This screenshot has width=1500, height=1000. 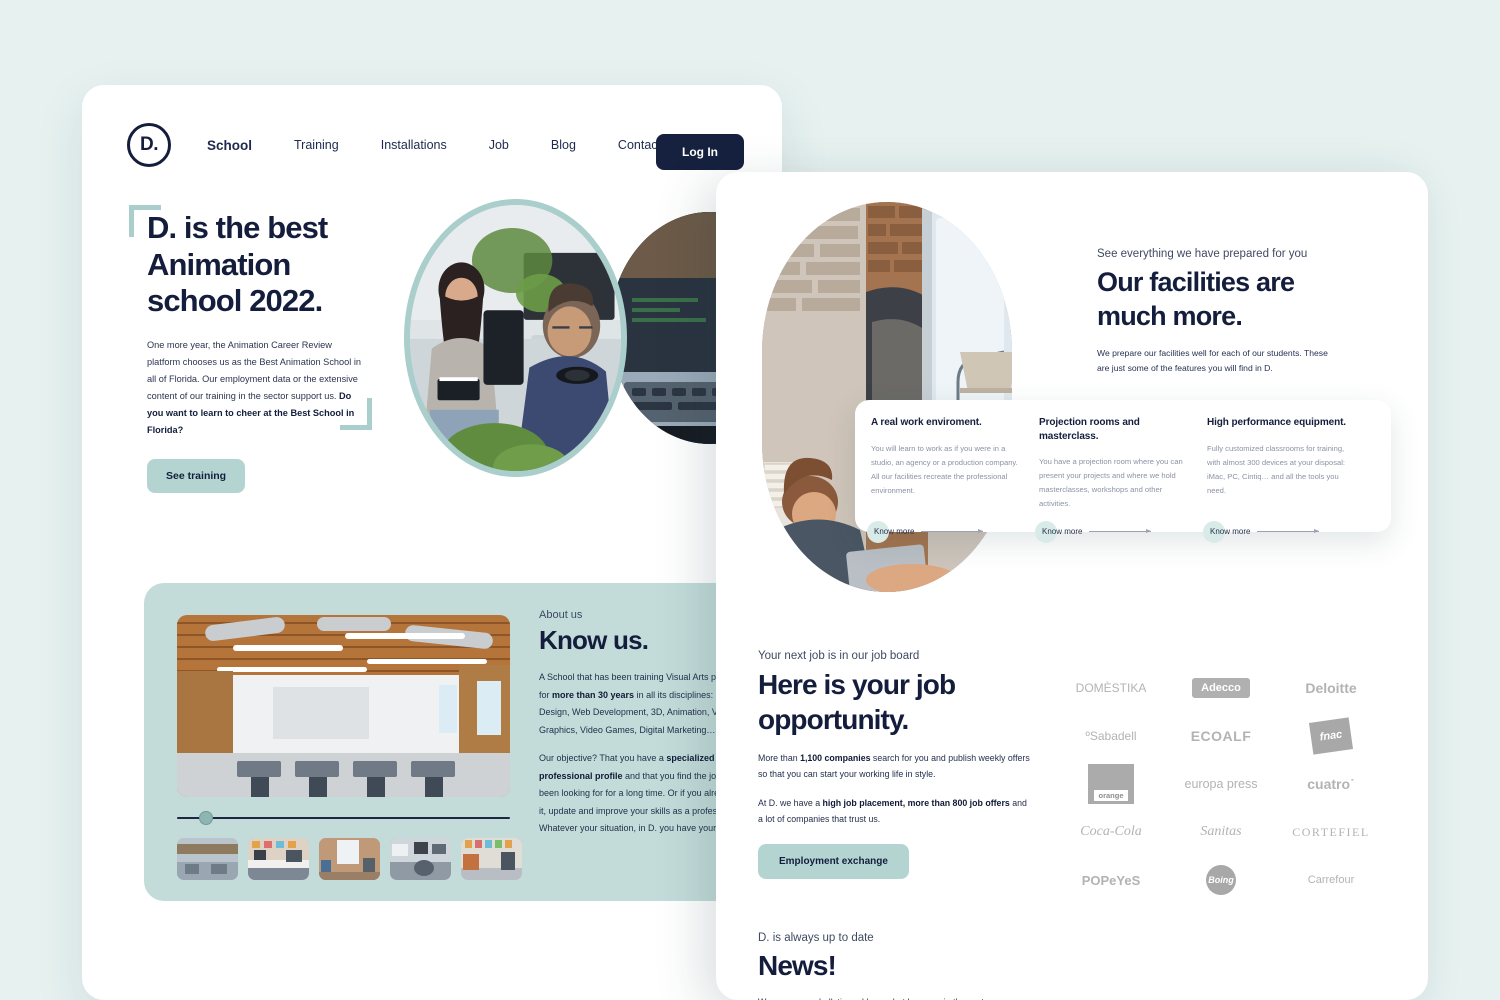 I want to click on facilities-title: Our facilities are much more., so click(x=1196, y=299).